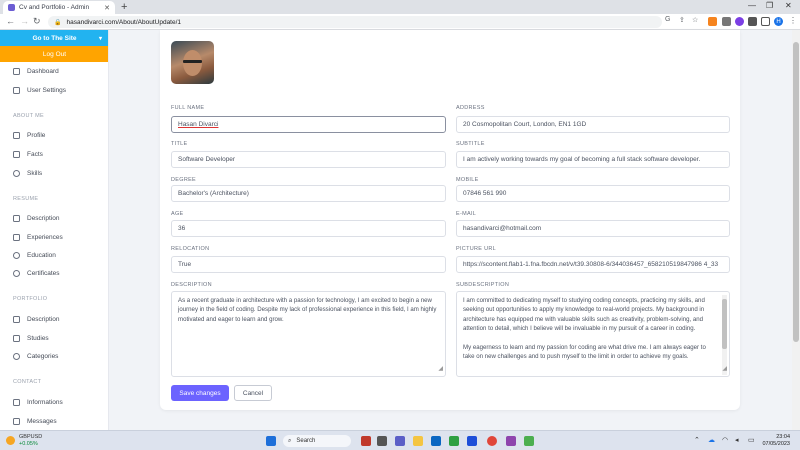 This screenshot has width=800, height=450. I want to click on sidebar-item-portfolio-description: Description, so click(36, 319).